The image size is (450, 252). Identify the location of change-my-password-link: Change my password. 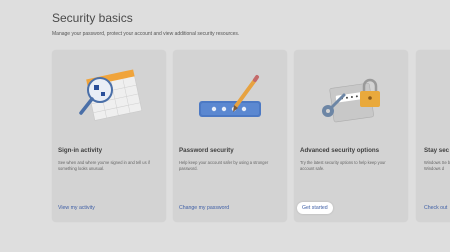
(204, 208).